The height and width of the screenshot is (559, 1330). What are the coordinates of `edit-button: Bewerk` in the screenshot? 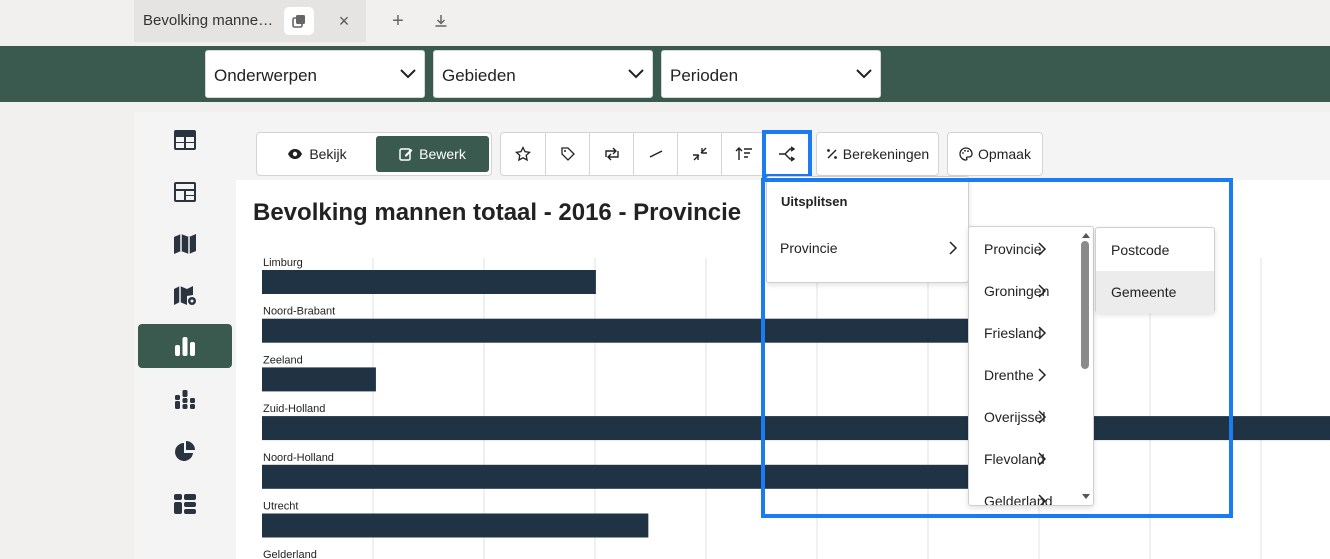 It's located at (432, 154).